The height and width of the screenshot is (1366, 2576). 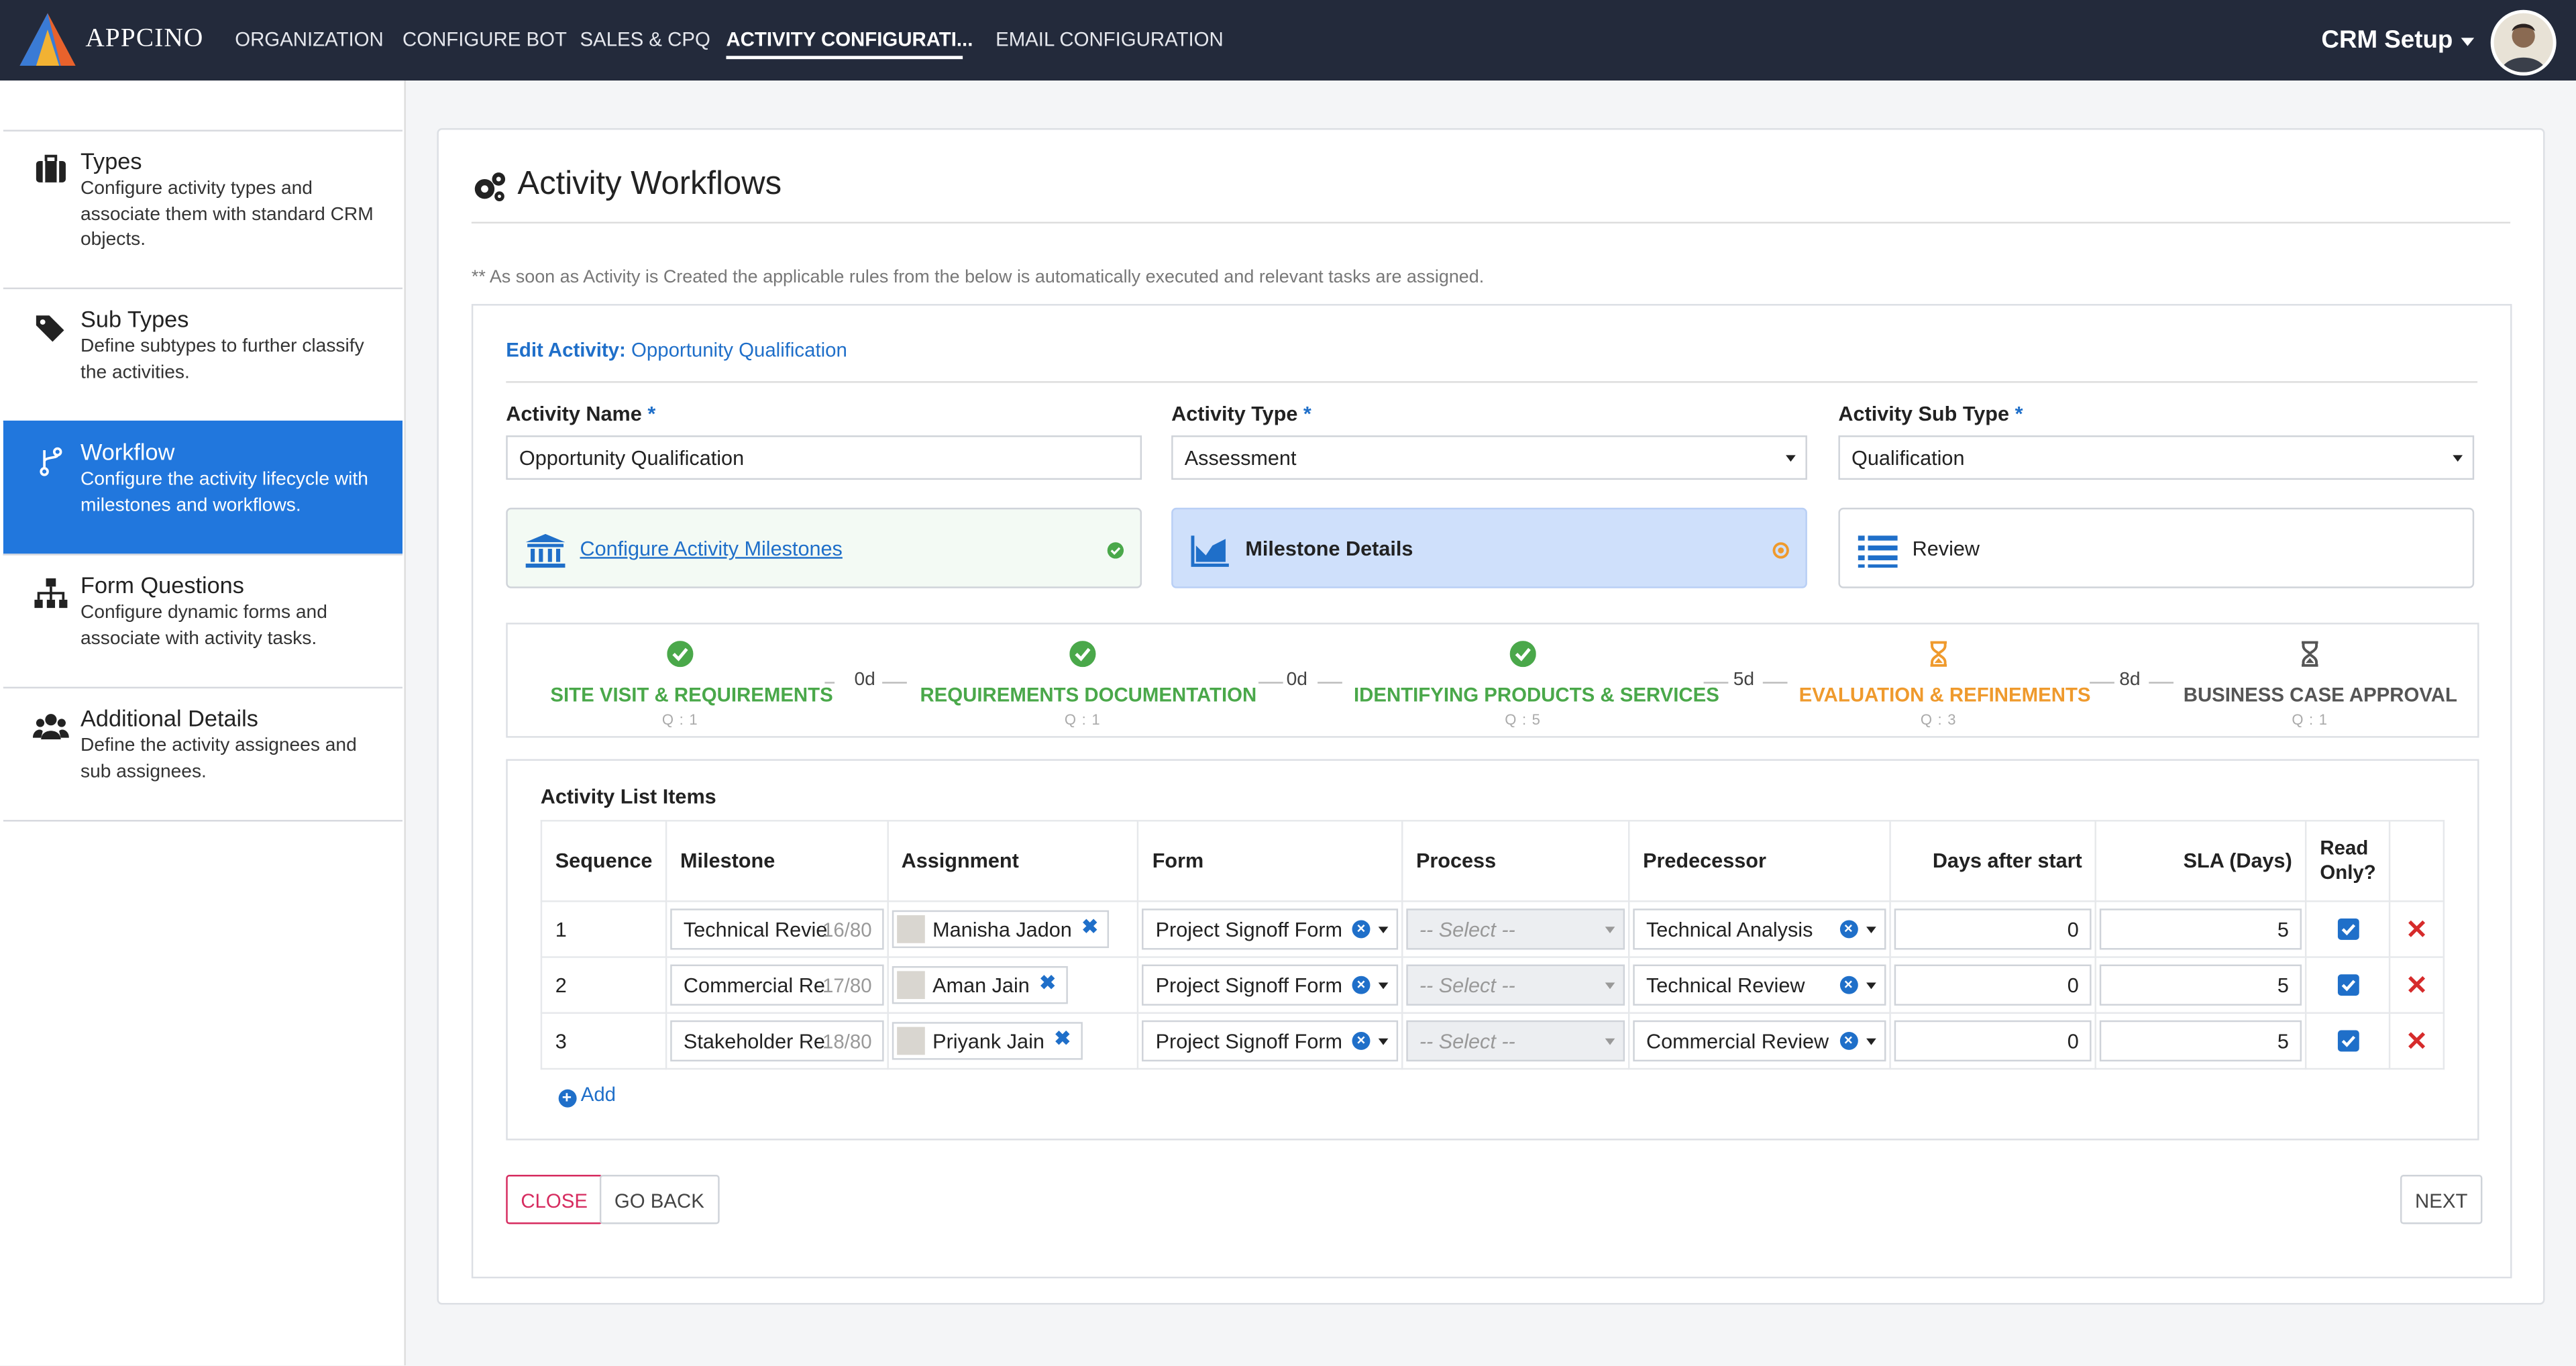 I want to click on appcino-logo, so click(x=47, y=40).